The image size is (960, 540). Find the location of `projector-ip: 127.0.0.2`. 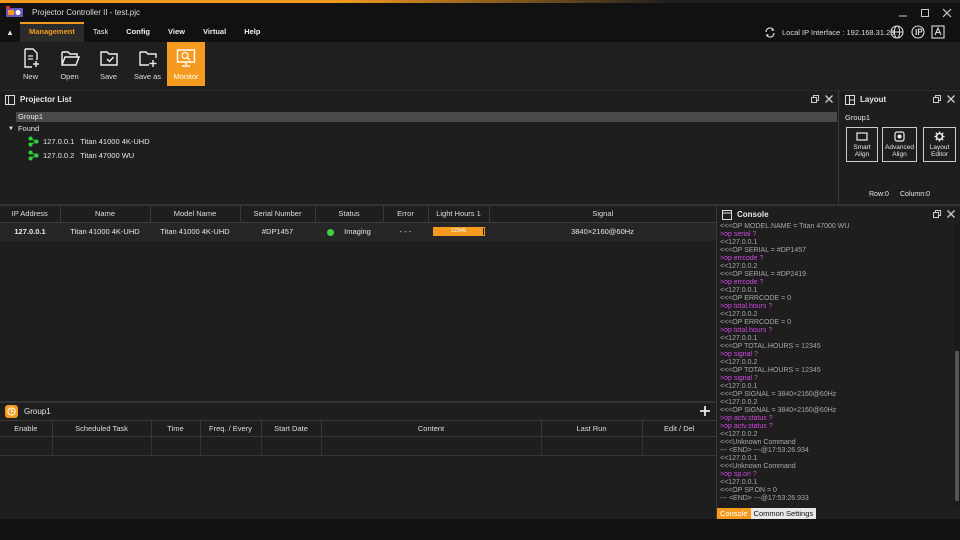

projector-ip: 127.0.0.2 is located at coordinates (59, 155).